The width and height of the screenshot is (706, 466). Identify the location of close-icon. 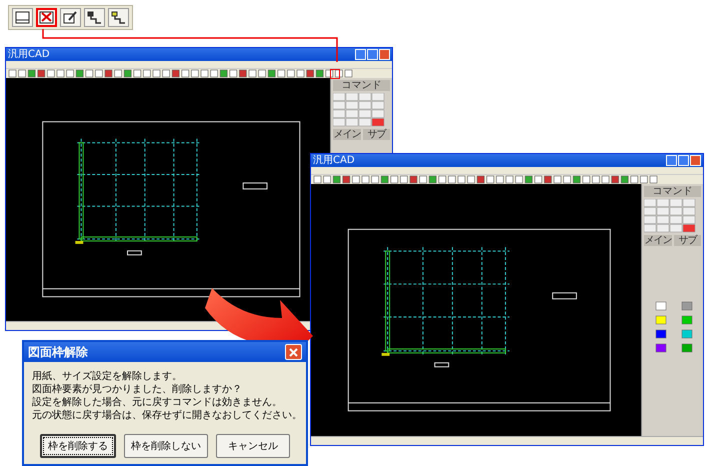
(293, 352).